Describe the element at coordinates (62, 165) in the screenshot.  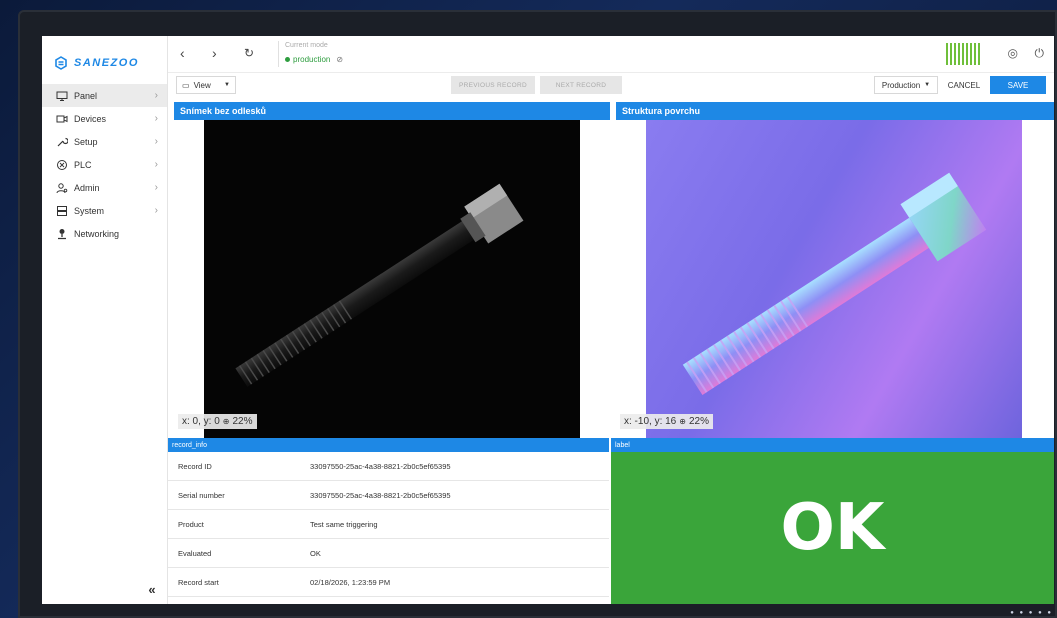
I see `plc-icon` at that location.